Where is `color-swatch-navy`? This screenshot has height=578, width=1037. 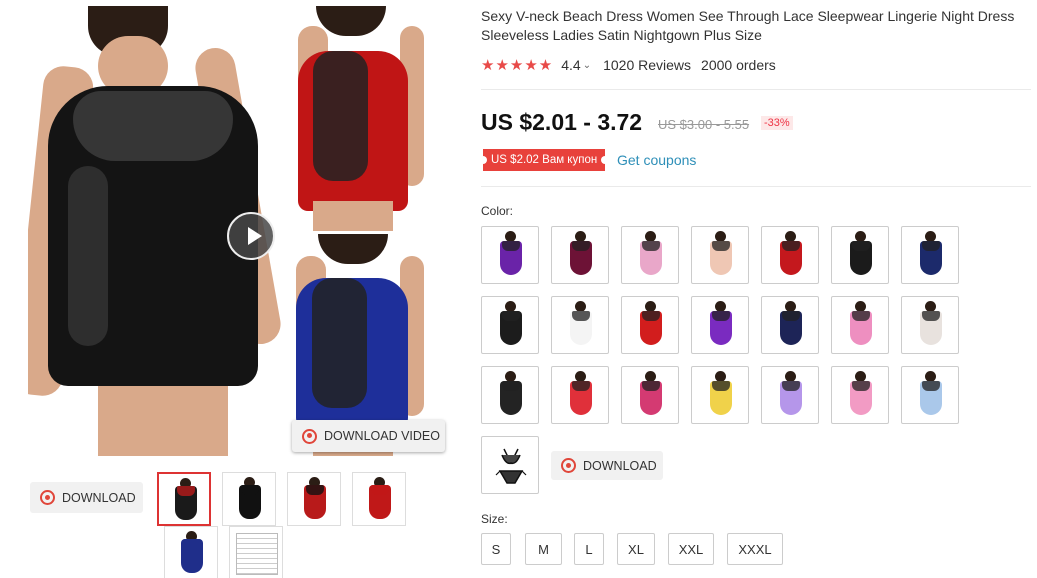 color-swatch-navy is located at coordinates (930, 255).